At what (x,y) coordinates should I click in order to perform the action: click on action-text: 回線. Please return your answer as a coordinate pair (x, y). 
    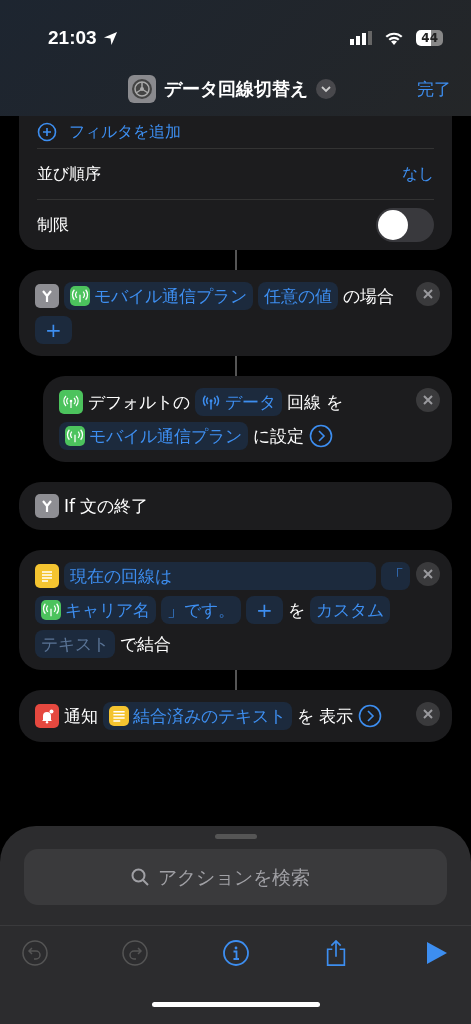
    Looking at the image, I should click on (304, 402).